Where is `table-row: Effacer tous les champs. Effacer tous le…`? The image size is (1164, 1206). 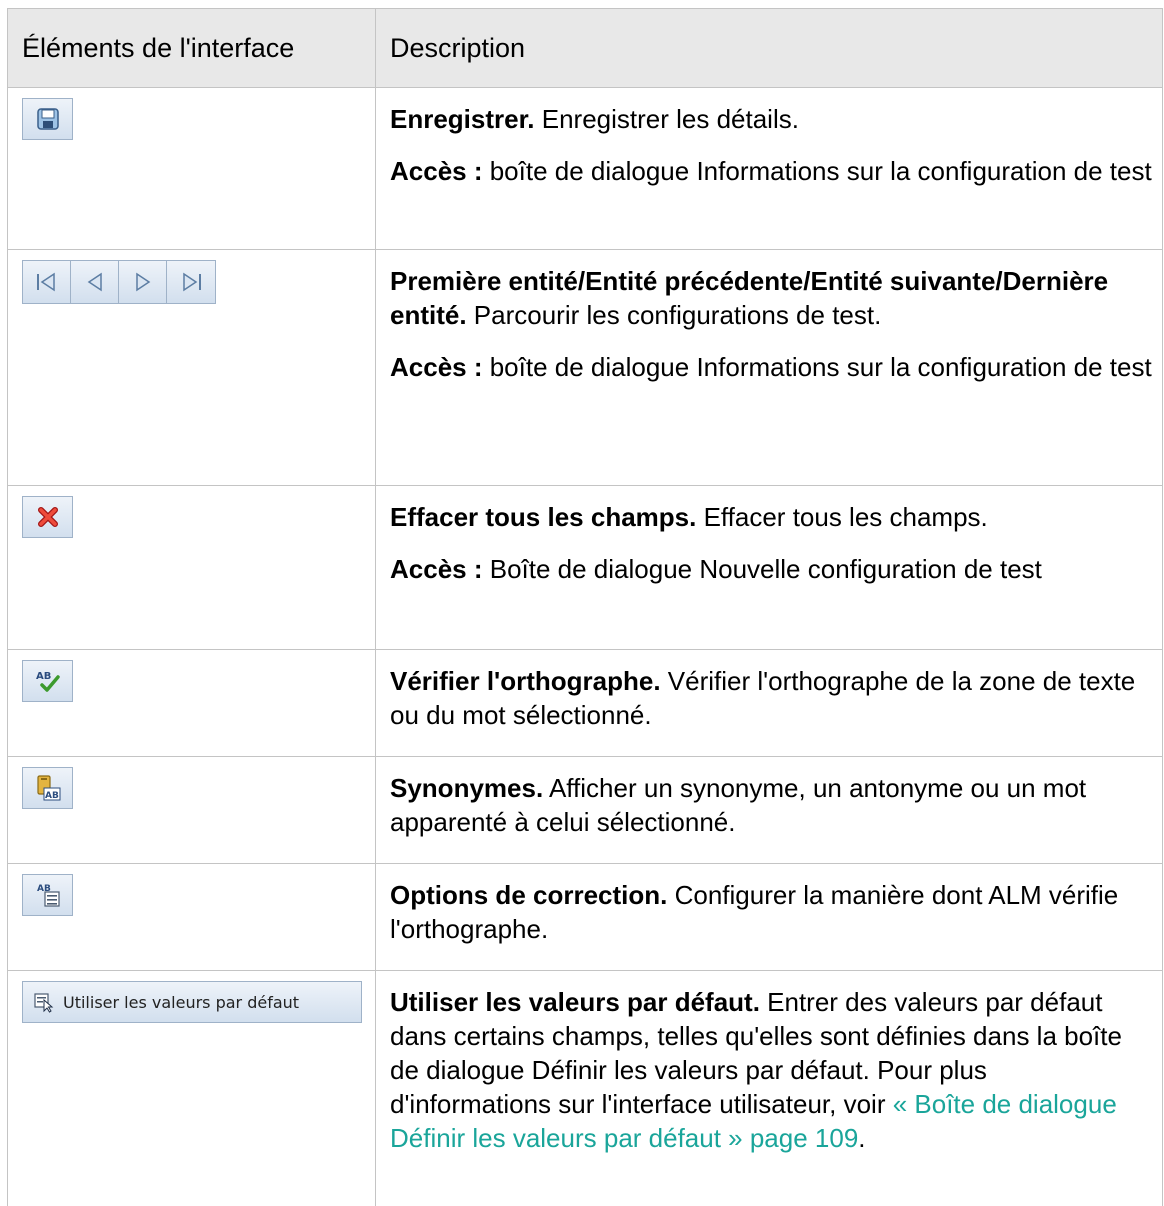
table-row: Effacer tous les champs. Effacer tous le… is located at coordinates (585, 567).